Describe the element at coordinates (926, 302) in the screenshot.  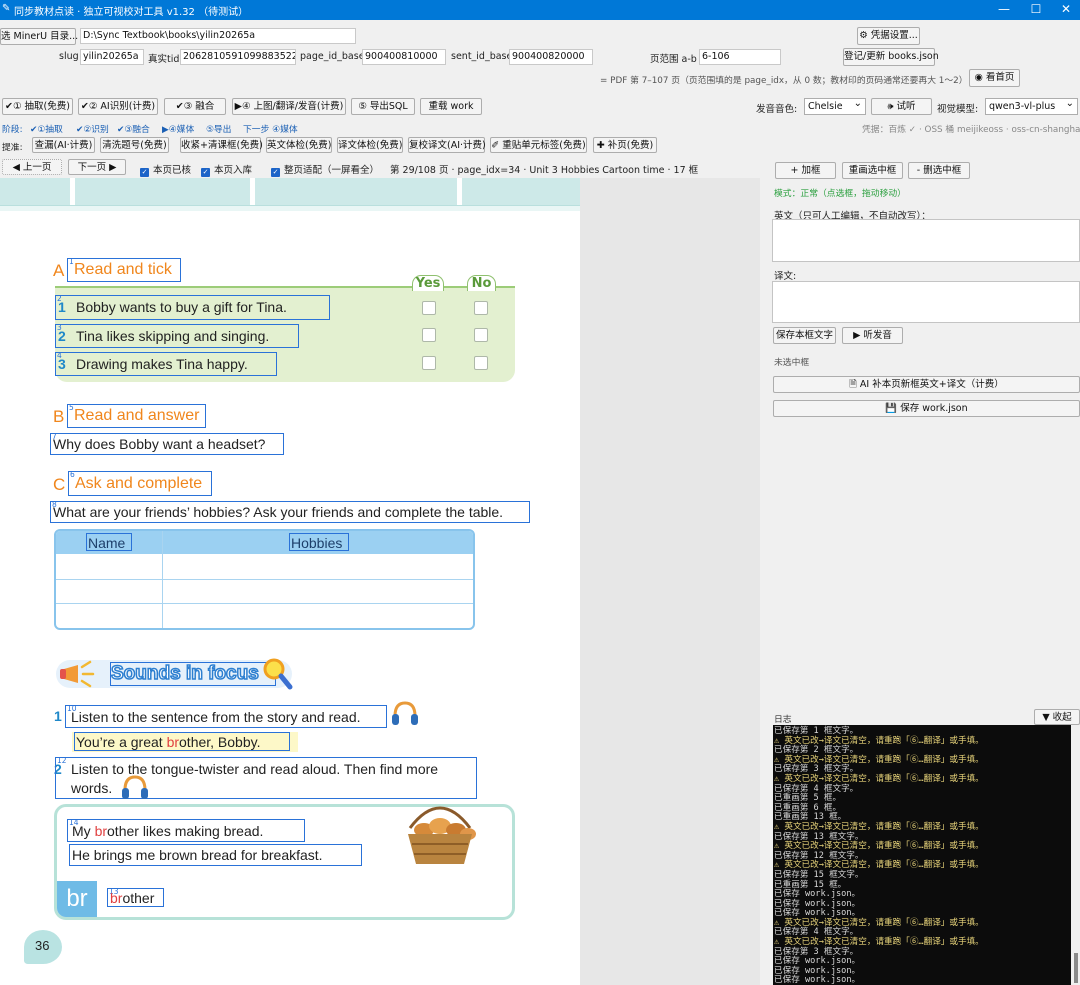
I see `translation-textarea` at that location.